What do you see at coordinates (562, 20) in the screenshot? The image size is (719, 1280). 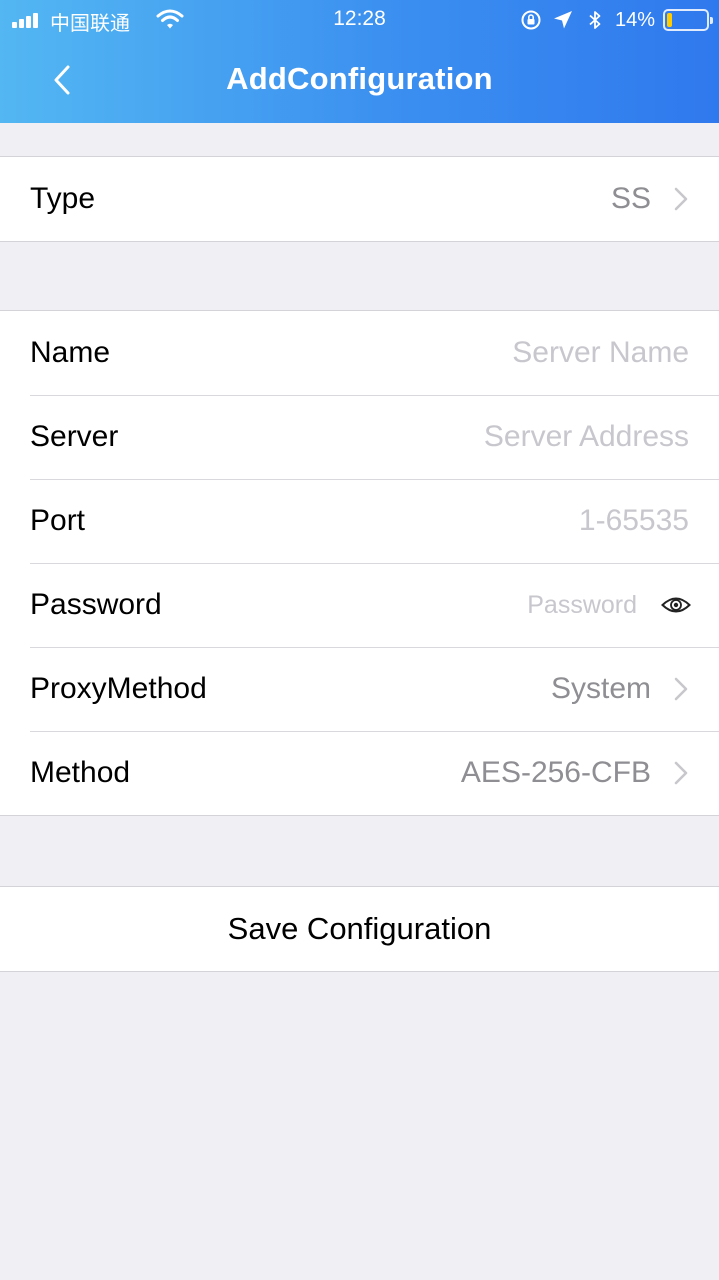 I see `location-icon` at bounding box center [562, 20].